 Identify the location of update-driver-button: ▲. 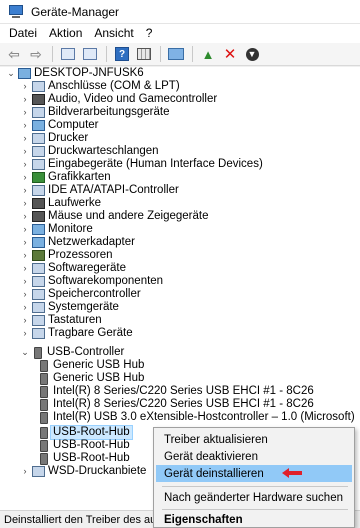
(208, 54).